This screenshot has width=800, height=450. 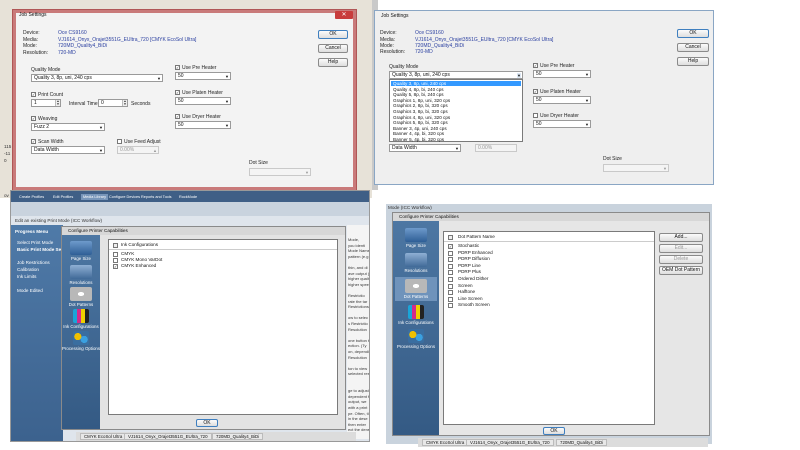 What do you see at coordinates (81, 338) in the screenshot?
I see `processing-options-icon` at bounding box center [81, 338].